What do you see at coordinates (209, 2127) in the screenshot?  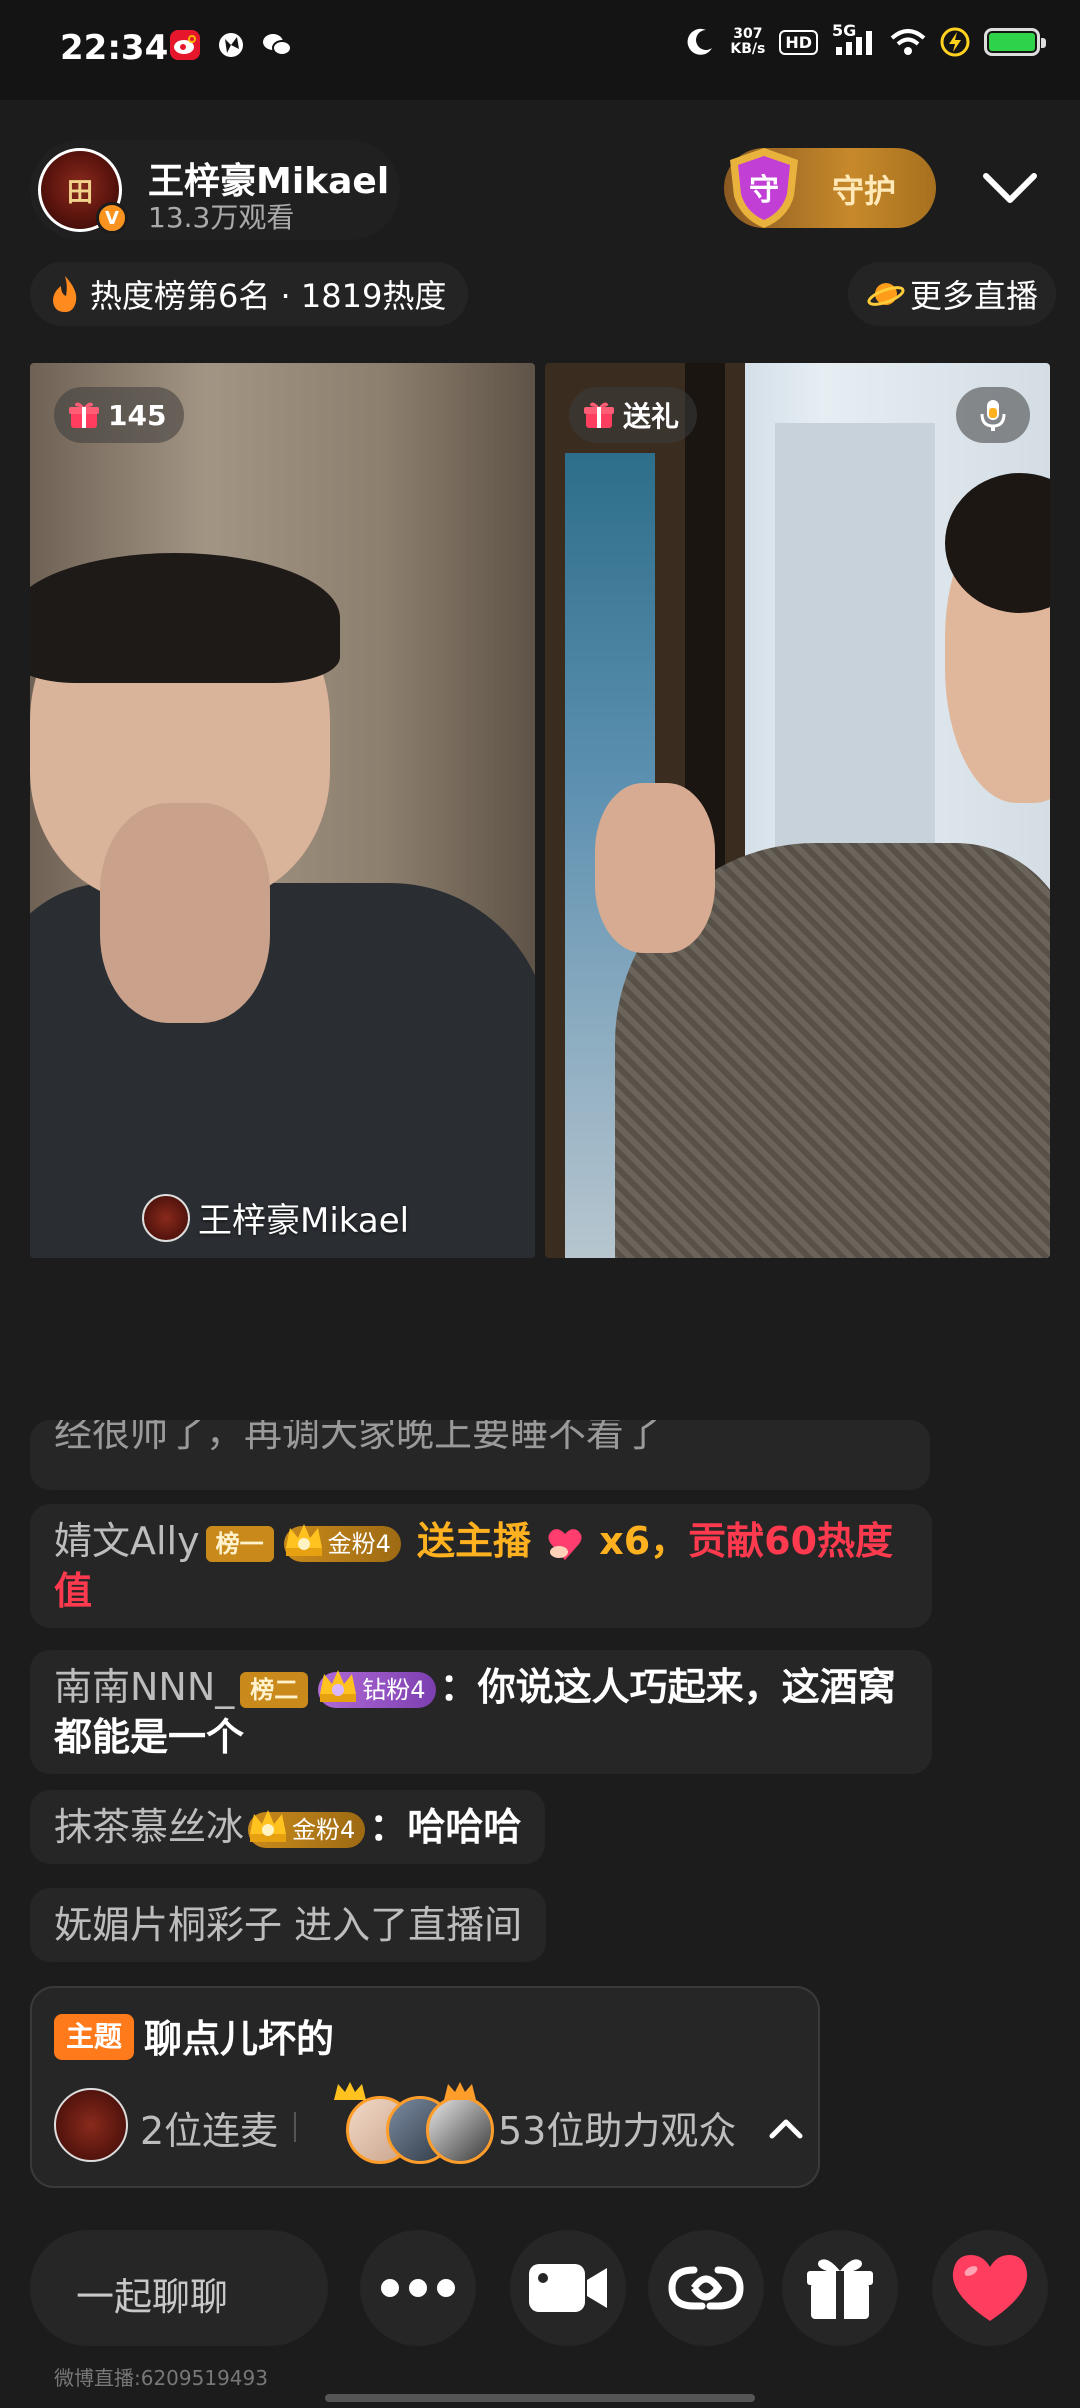 I see `lianmai-count: 2位连麦` at bounding box center [209, 2127].